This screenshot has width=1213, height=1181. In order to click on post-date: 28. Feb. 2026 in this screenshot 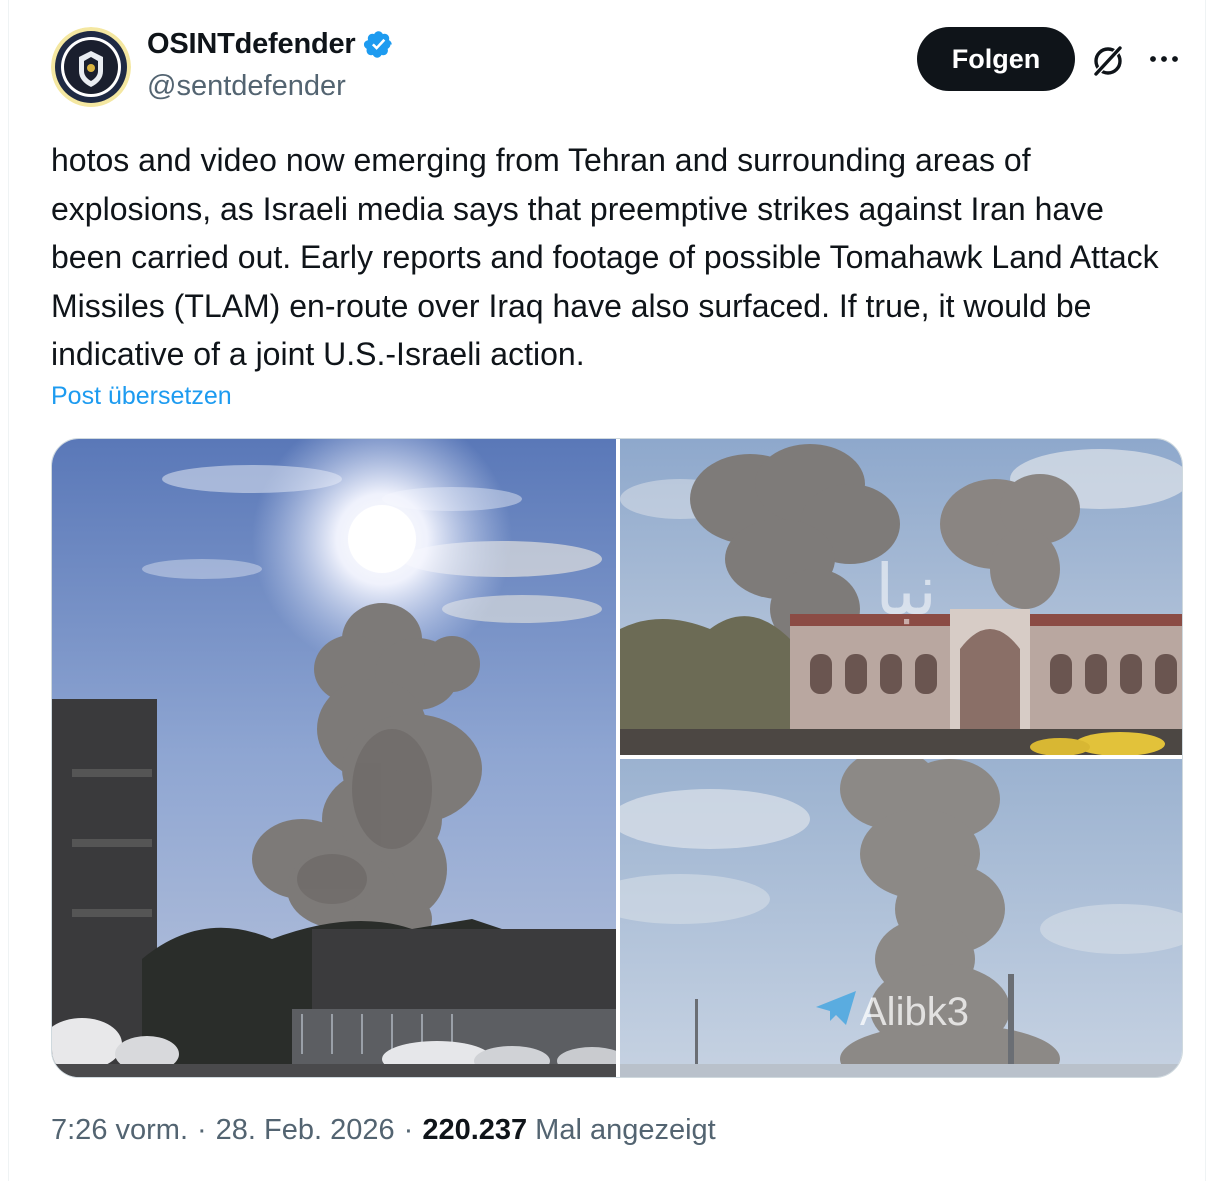, I will do `click(305, 1130)`.